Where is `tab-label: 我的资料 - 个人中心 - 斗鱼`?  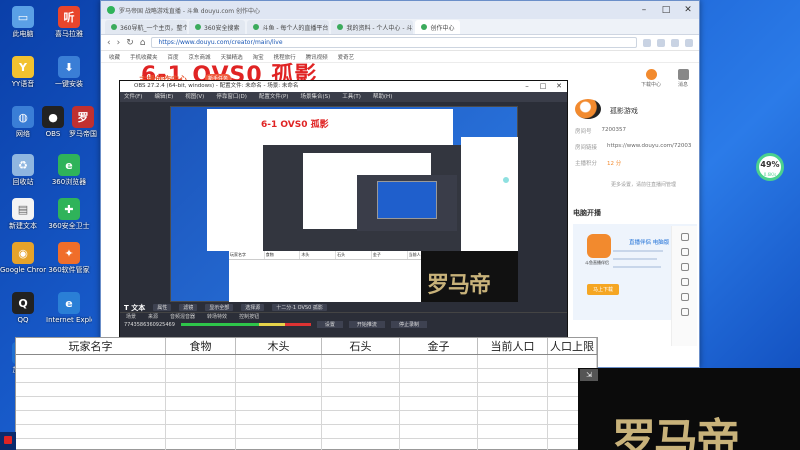 tab-label: 我的资料 - 个人中心 - 斗鱼 is located at coordinates (380, 28).